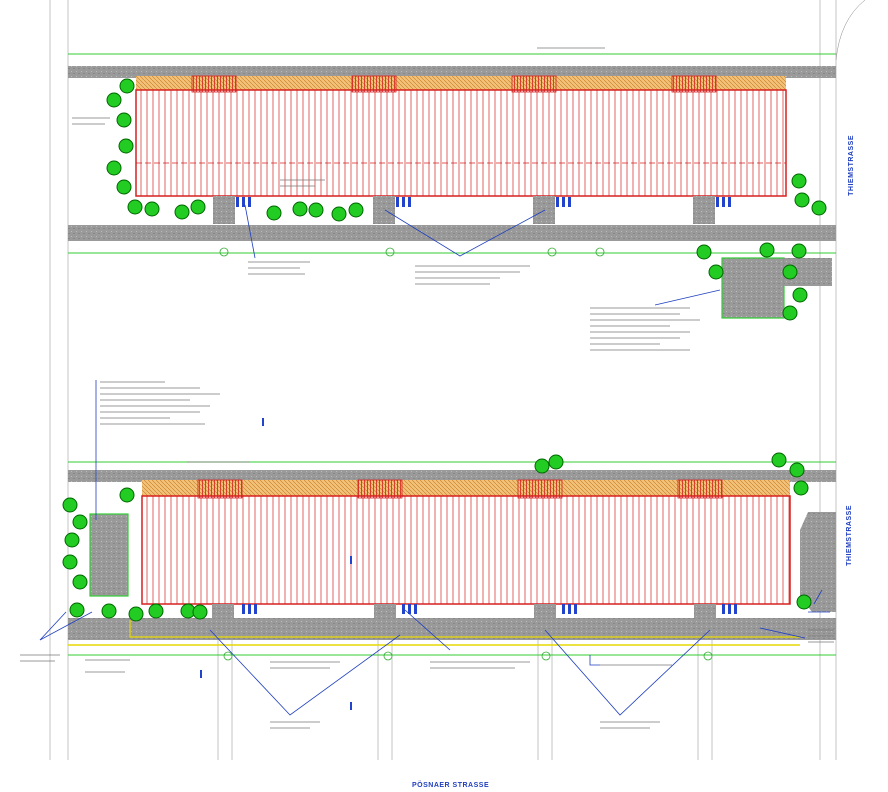  I want to click on upper-lamp-posts, so click(412, 252).